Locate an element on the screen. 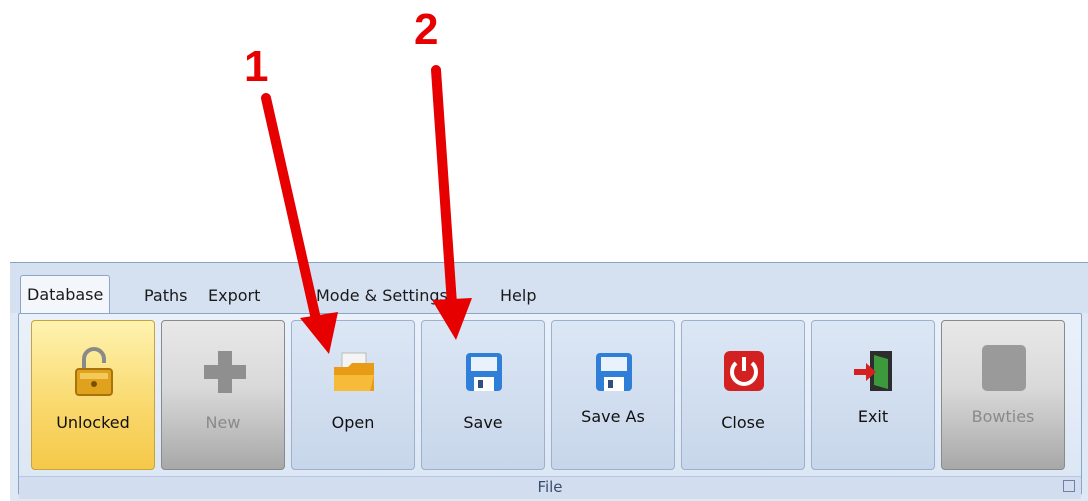 This screenshot has height=501, width=1088. close-label: Close is located at coordinates (743, 422).